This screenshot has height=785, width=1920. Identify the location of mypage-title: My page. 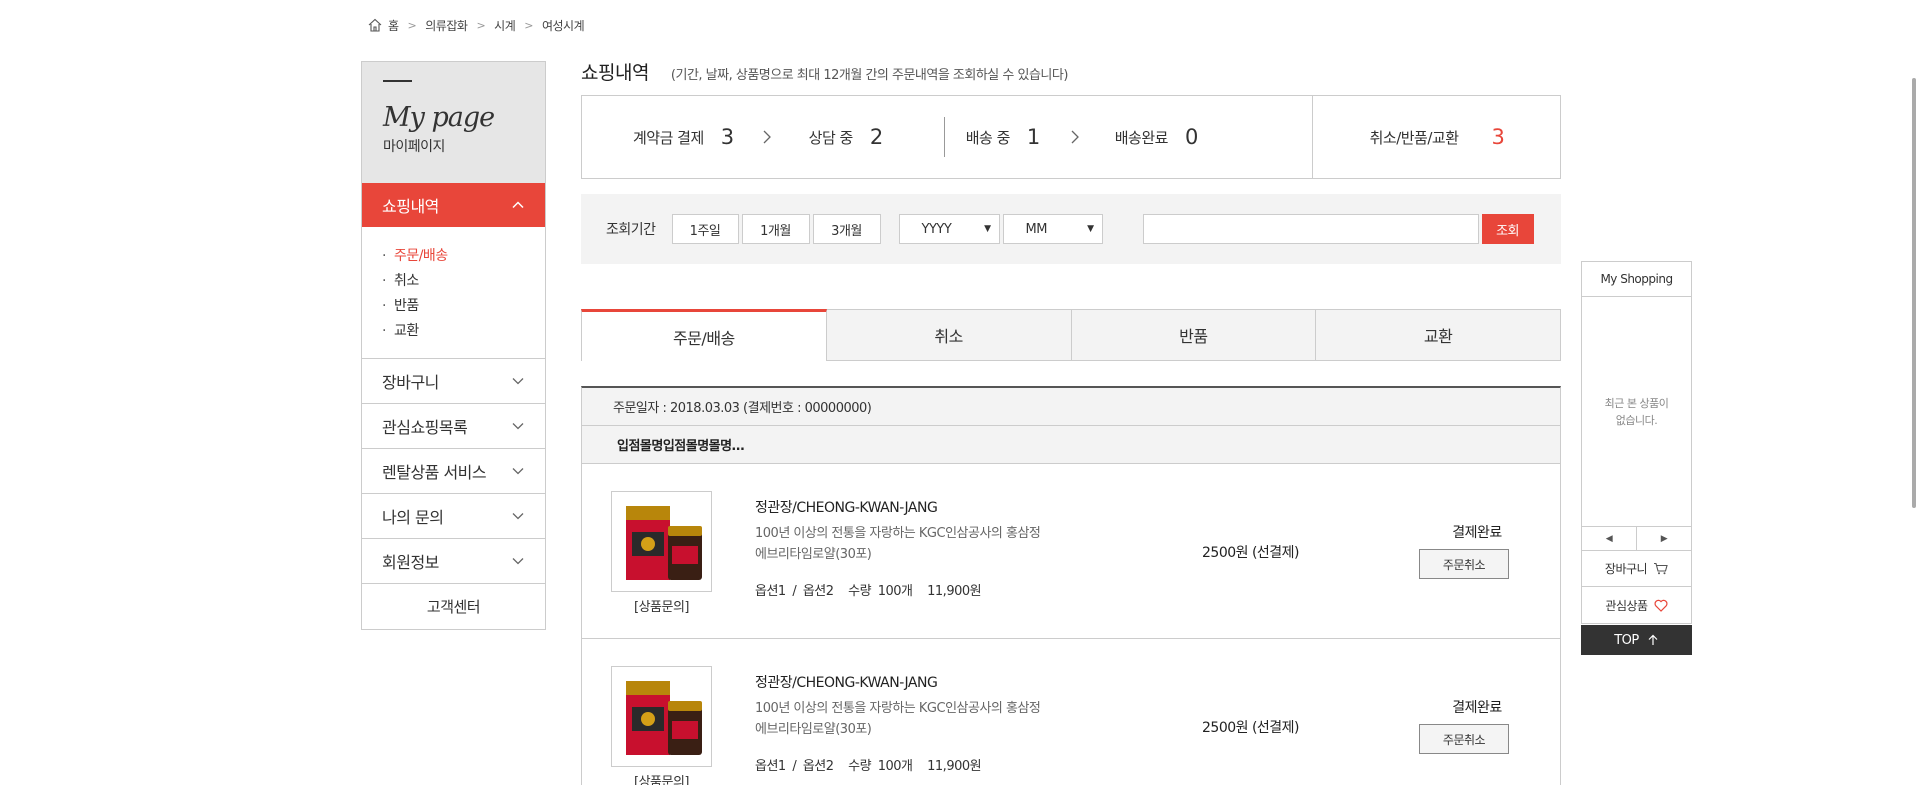
(439, 117).